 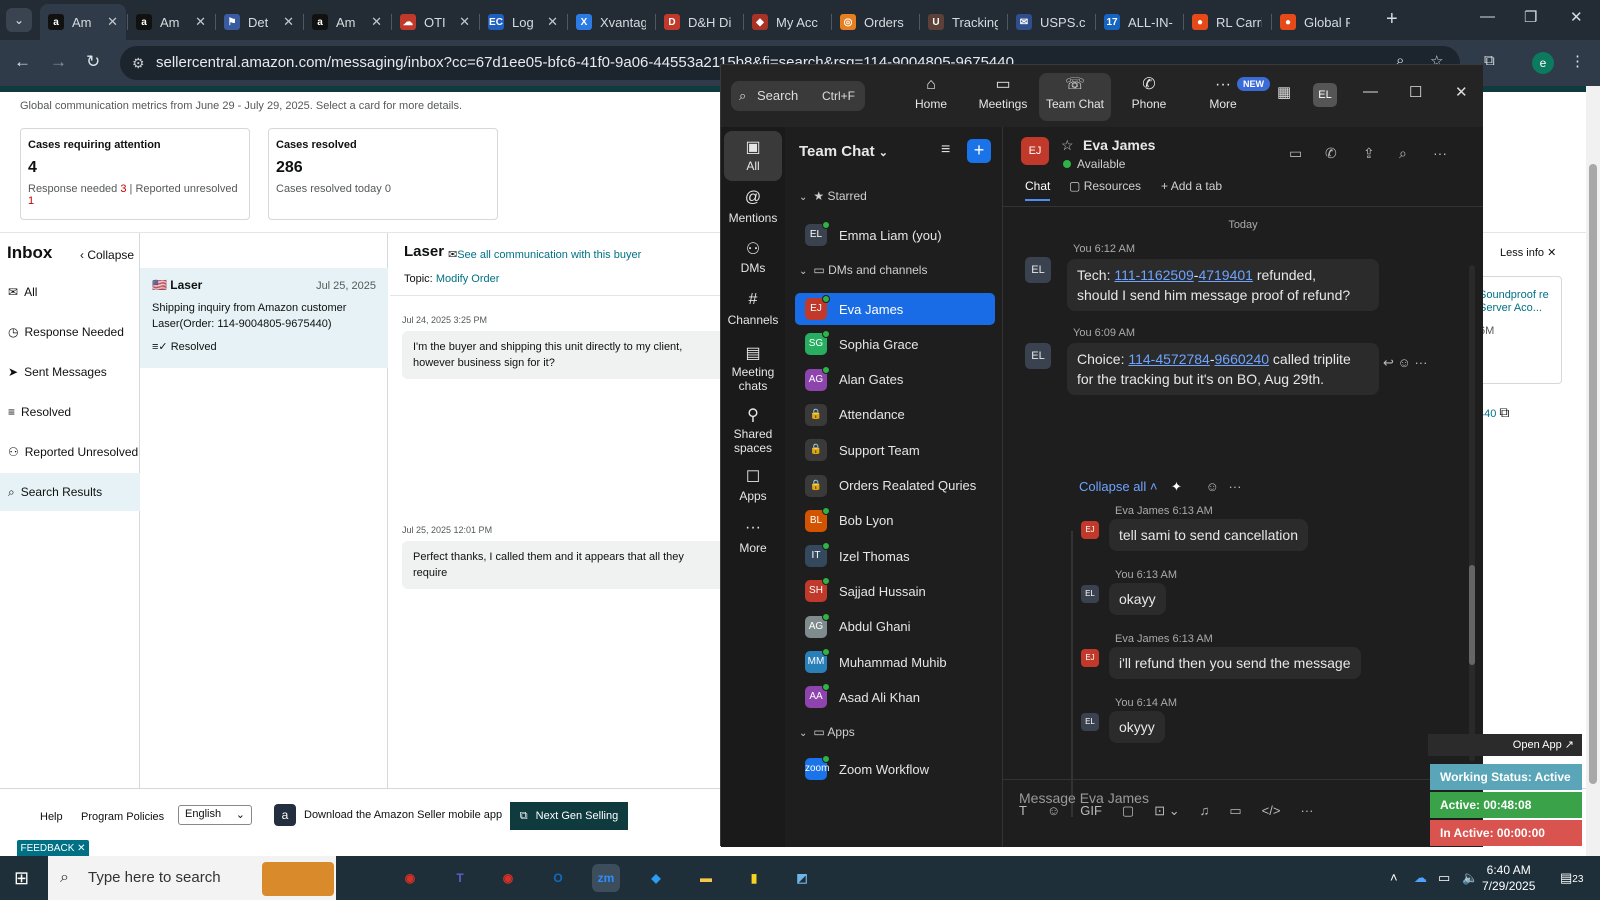 What do you see at coordinates (1576, 17) in the screenshot?
I see `close-window-button: ✕` at bounding box center [1576, 17].